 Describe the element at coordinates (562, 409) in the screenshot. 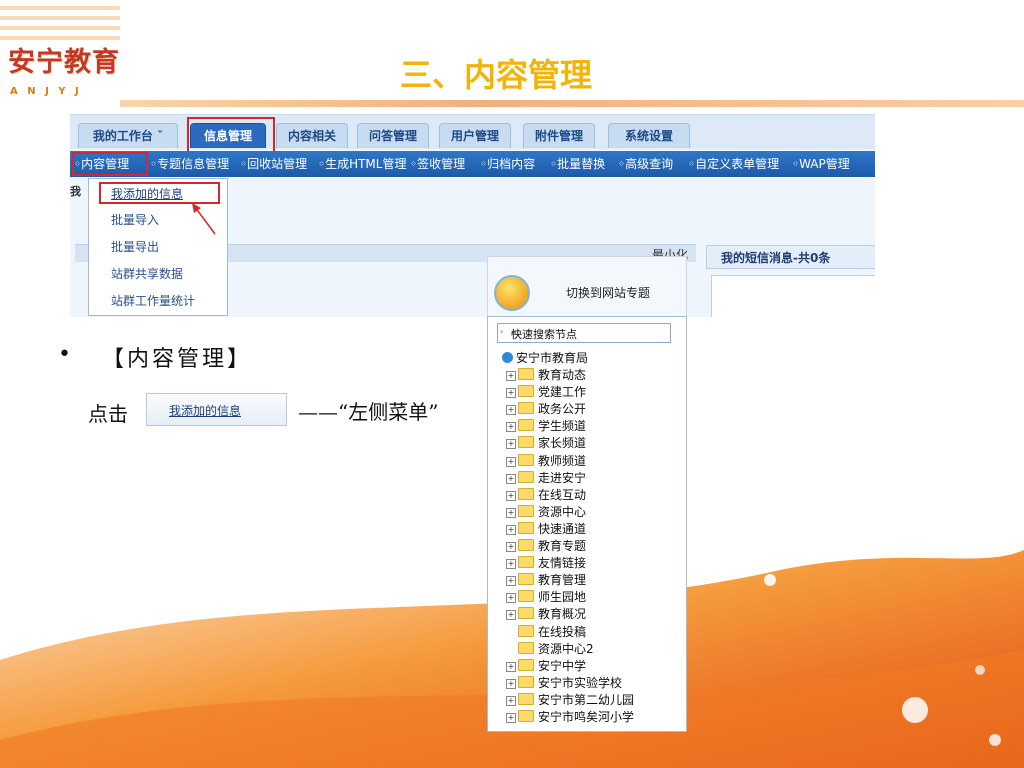

I see `tree-node-label: 政务公开` at that location.